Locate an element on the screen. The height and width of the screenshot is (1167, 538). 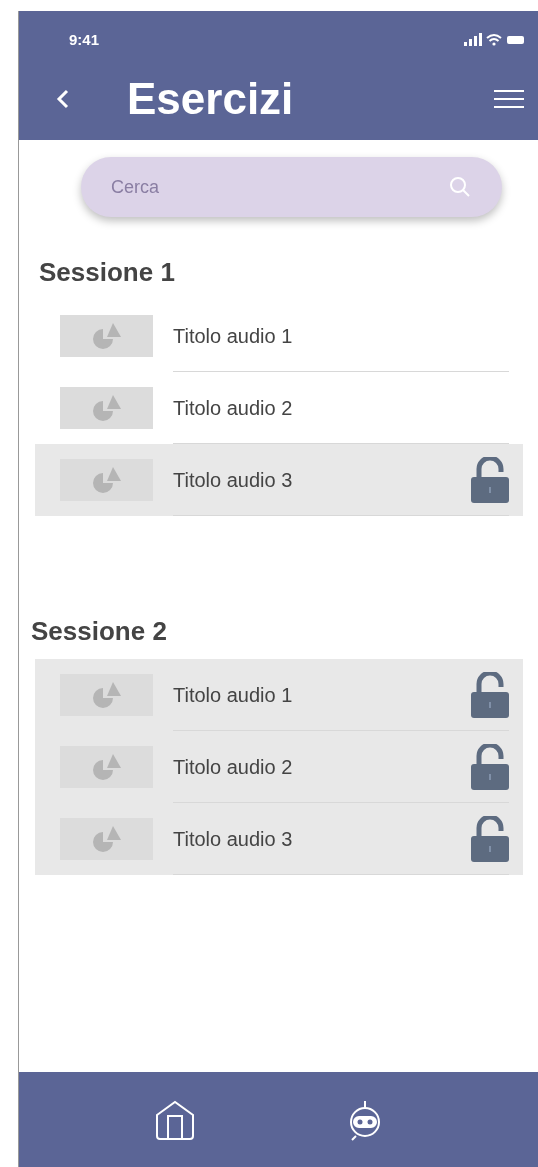
status-icons is located at coordinates (494, 40).